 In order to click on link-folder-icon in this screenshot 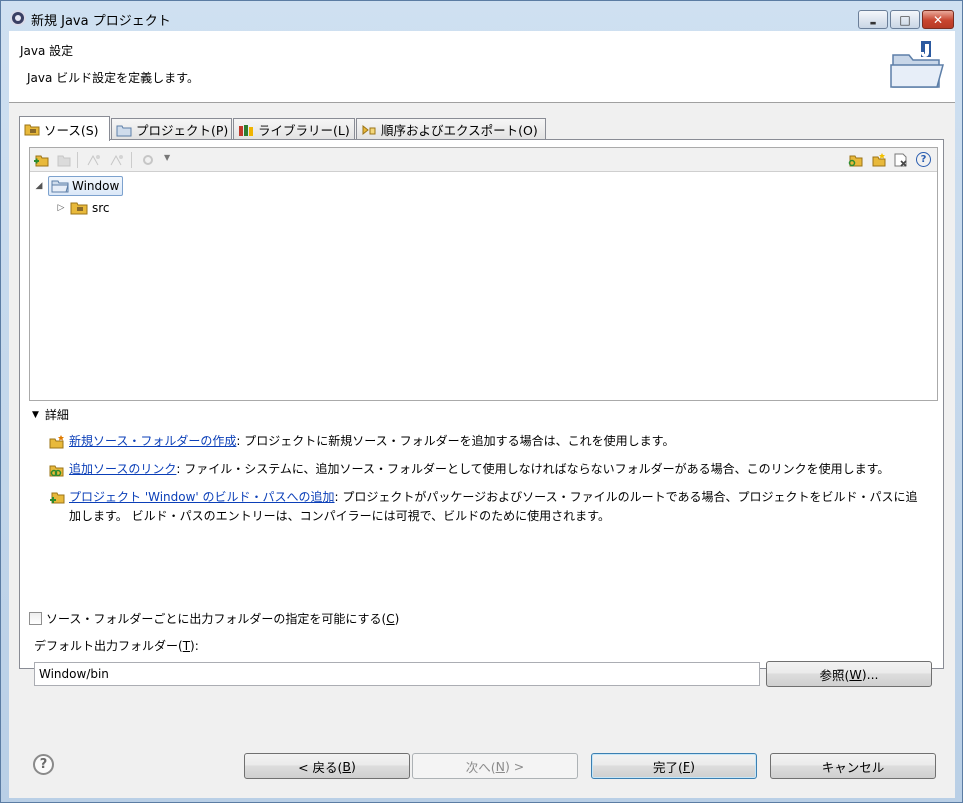, I will do `click(63, 160)`.